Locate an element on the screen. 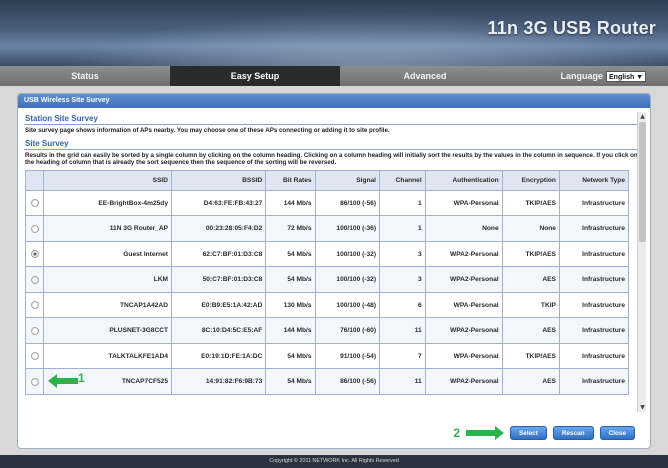 The image size is (668, 468). language-area: Language English ▼ is located at coordinates (589, 76).